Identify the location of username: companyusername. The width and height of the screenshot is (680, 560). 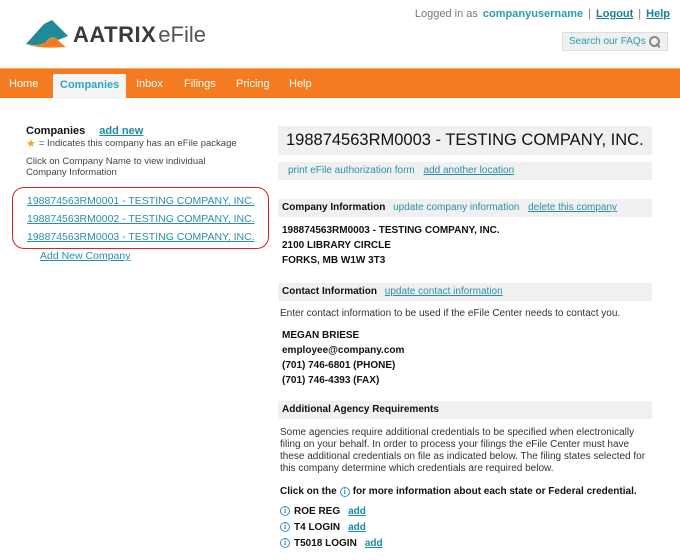
(533, 14).